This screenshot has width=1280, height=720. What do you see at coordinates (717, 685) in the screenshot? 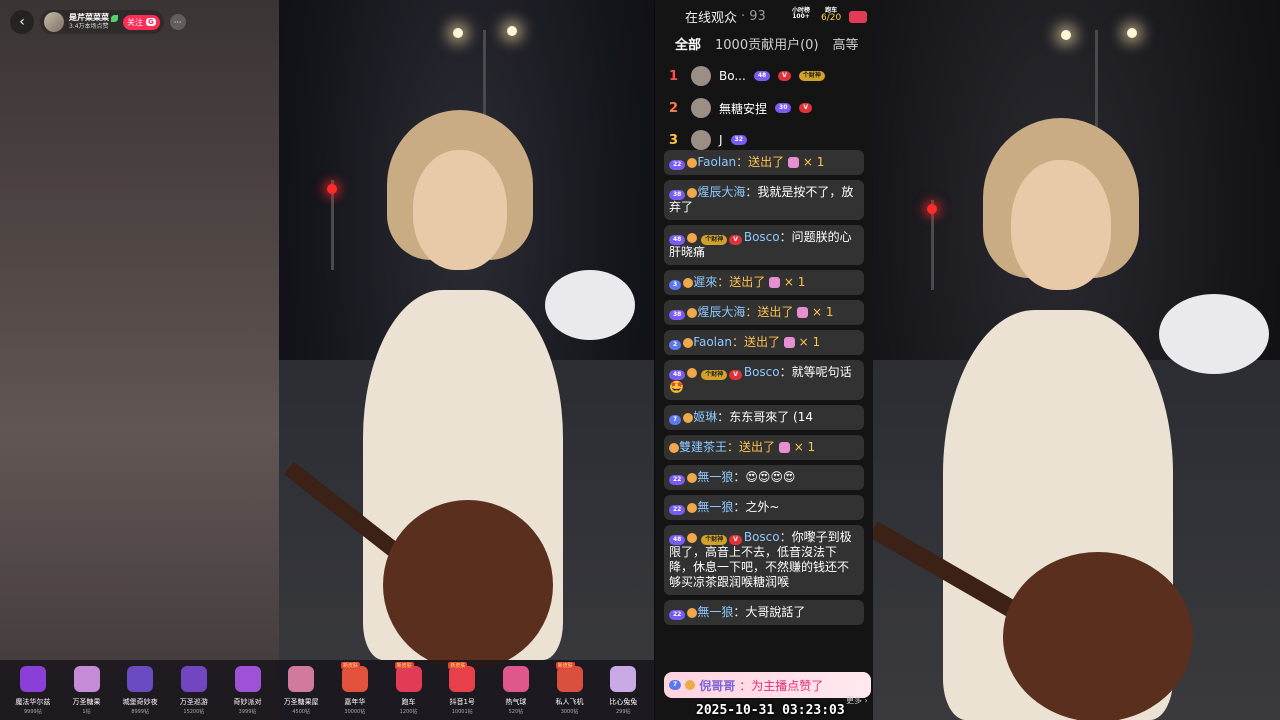
I see `like-username: 倪哥哥` at bounding box center [717, 685].